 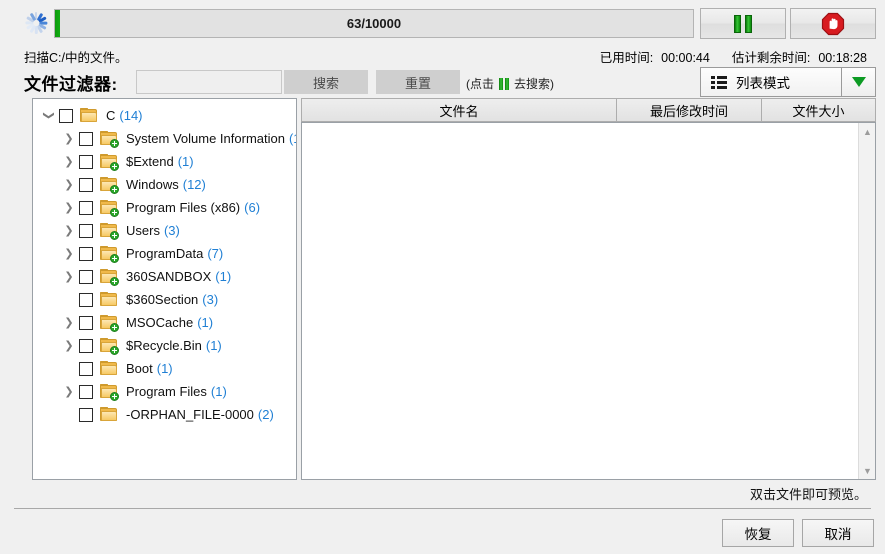 I want to click on time-group: 已用时间: 00:00:44 估计剩余时间: 00:18:28, so click(x=733, y=56).